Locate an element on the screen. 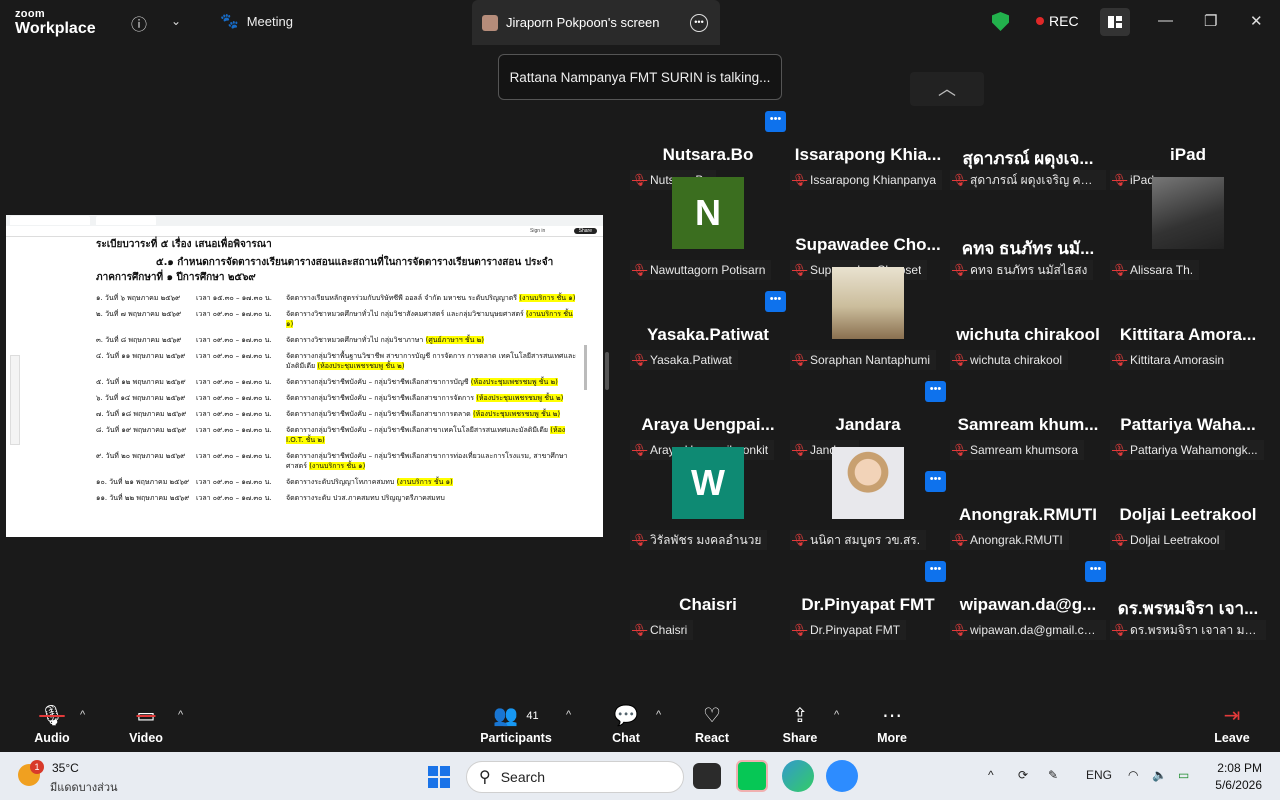  sync-icon: ⟳ is located at coordinates (1023, 775).